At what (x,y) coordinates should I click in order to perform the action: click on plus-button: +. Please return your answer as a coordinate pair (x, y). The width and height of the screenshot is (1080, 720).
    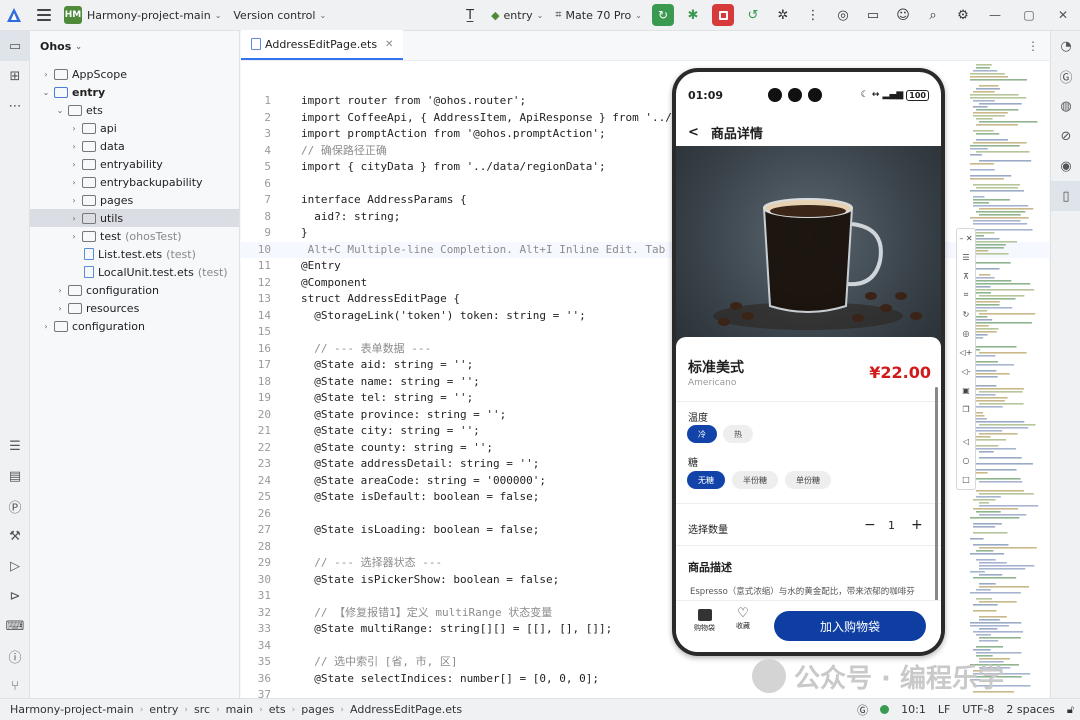
    Looking at the image, I should click on (917, 525).